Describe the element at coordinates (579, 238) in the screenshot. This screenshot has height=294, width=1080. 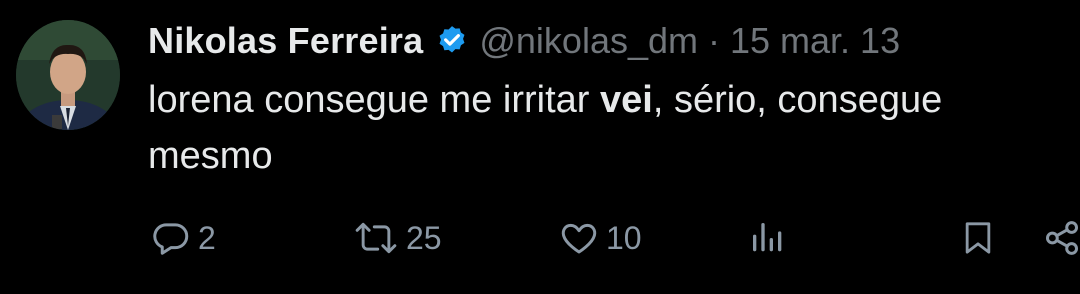
I see `heart-icon` at that location.